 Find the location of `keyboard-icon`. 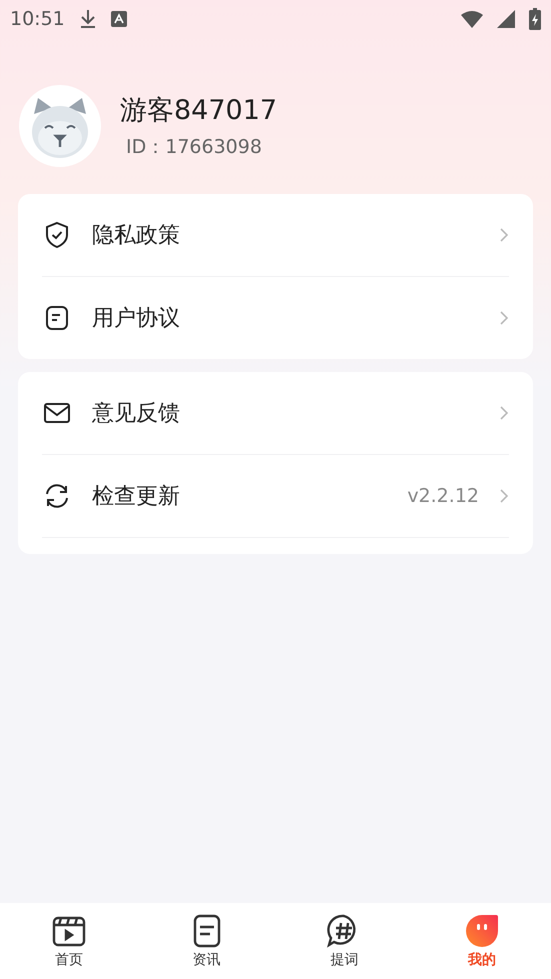

keyboard-icon is located at coordinates (118, 19).